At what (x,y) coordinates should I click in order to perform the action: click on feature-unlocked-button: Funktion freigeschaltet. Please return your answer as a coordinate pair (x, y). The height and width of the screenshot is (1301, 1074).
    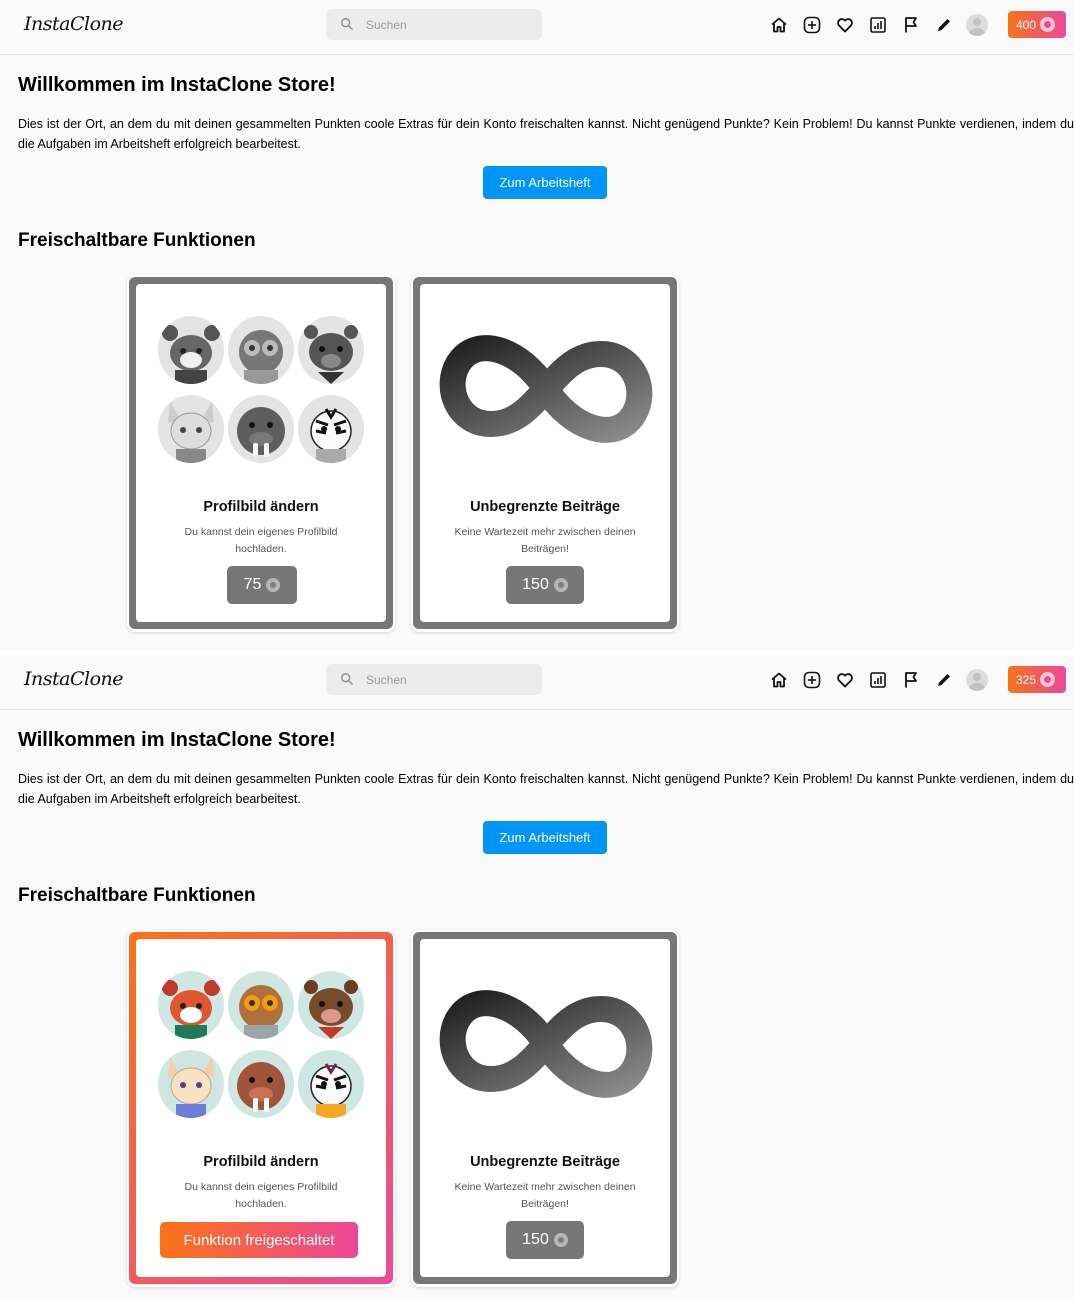
    Looking at the image, I should click on (259, 1240).